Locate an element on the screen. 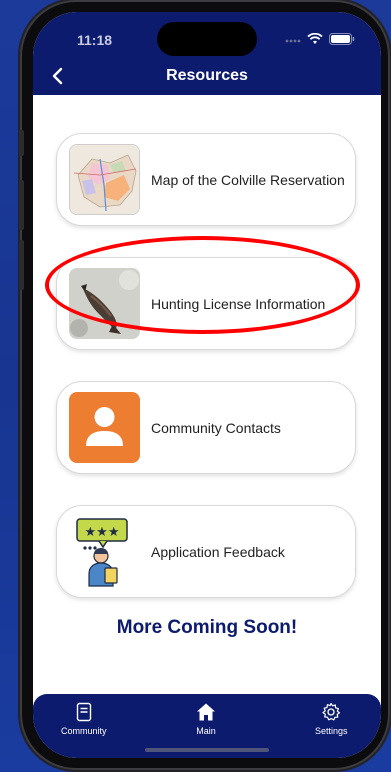 The image size is (391, 772). home-icon is located at coordinates (206, 714).